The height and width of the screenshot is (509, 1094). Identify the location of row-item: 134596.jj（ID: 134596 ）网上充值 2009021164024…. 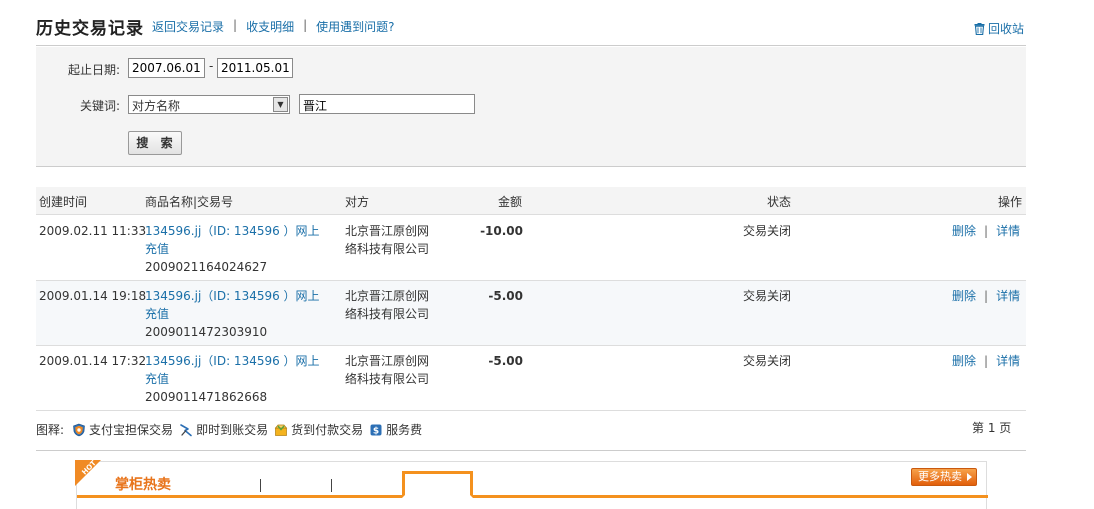
(232, 249).